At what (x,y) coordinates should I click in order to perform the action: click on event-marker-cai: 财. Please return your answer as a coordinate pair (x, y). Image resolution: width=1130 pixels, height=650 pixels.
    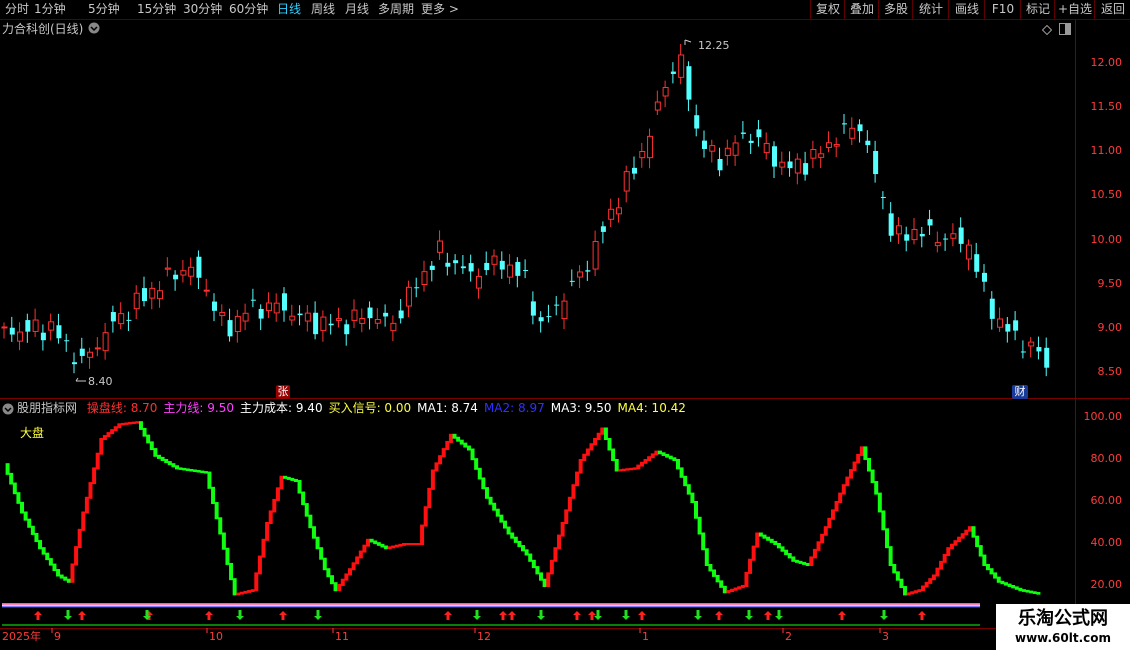
    Looking at the image, I should click on (1020, 392).